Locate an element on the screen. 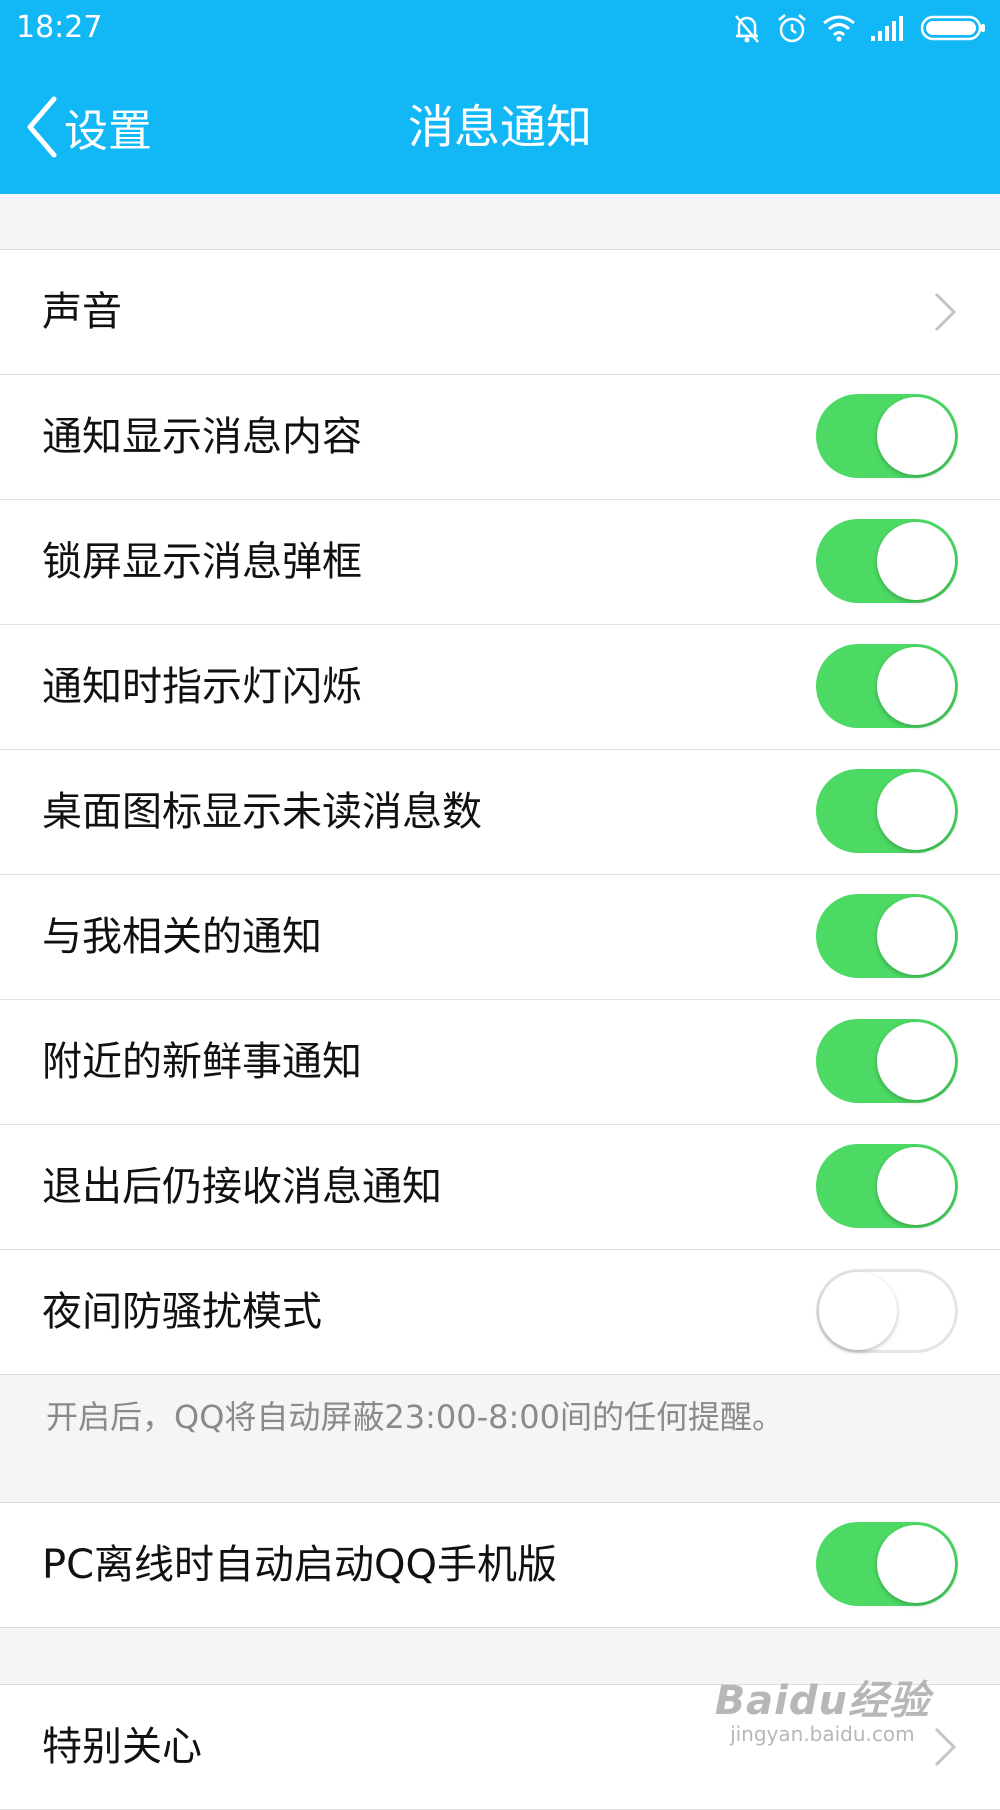 The height and width of the screenshot is (1810, 1000). setting-row-nearby-notify: 附近的新鲜事通知 is located at coordinates (500, 1061).